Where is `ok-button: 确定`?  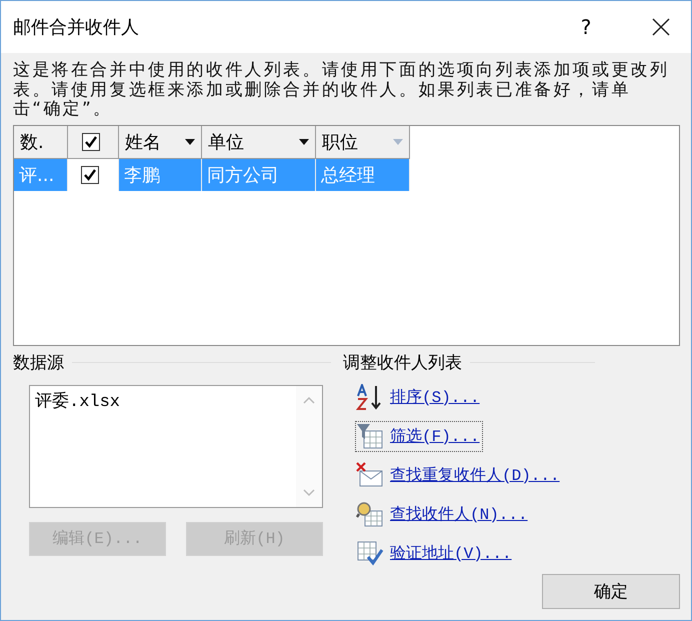 ok-button: 确定 is located at coordinates (611, 591).